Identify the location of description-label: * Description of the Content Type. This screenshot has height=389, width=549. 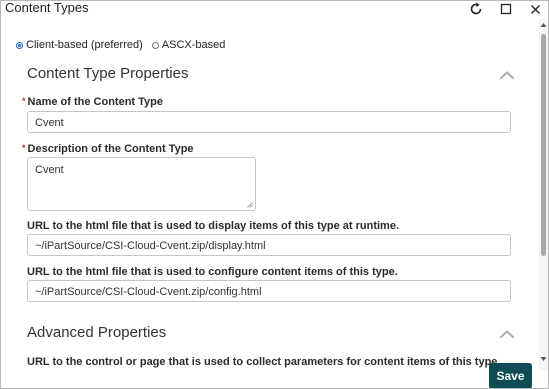
(108, 149).